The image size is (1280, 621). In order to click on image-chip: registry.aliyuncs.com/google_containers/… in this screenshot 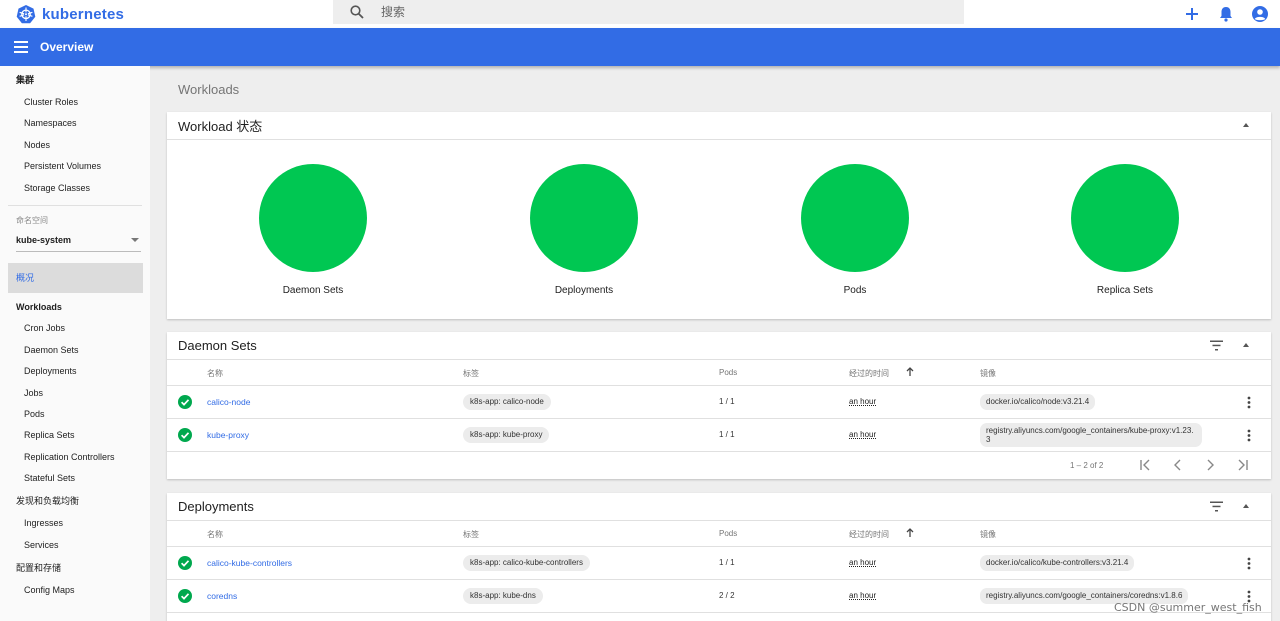, I will do `click(1091, 435)`.